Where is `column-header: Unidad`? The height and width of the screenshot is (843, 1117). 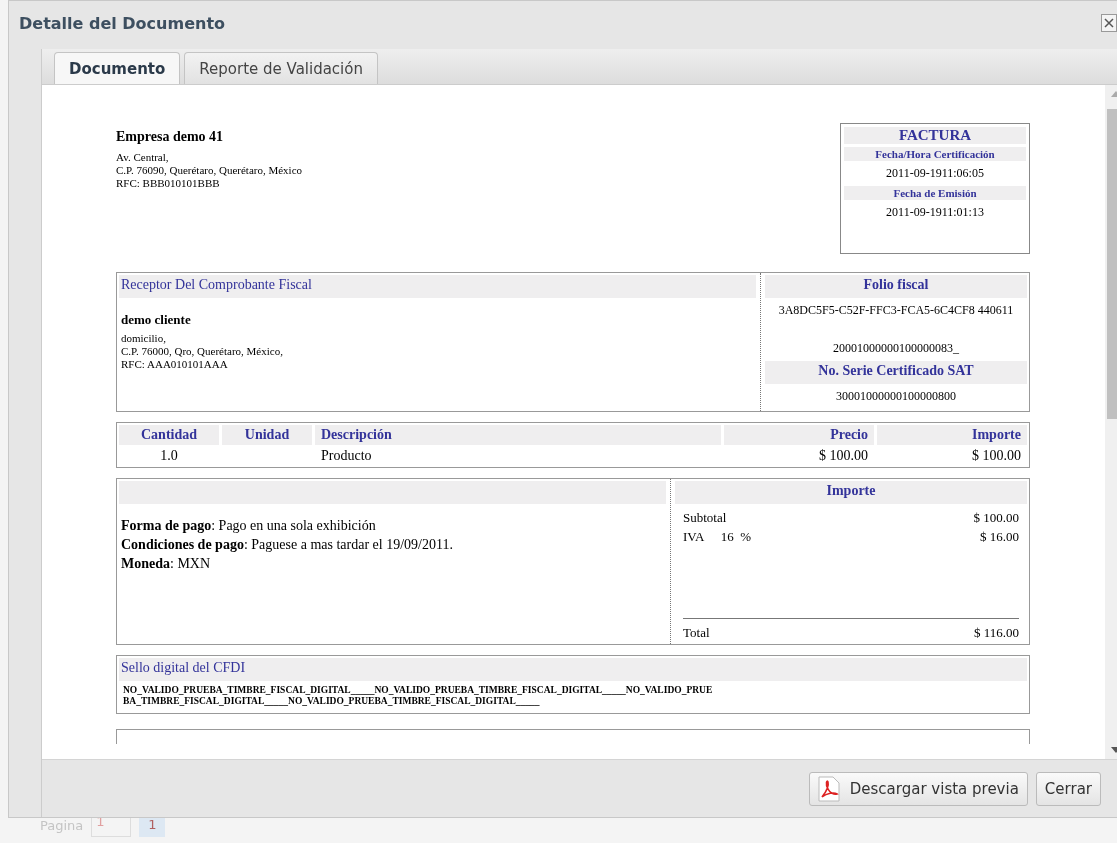 column-header: Unidad is located at coordinates (267, 435).